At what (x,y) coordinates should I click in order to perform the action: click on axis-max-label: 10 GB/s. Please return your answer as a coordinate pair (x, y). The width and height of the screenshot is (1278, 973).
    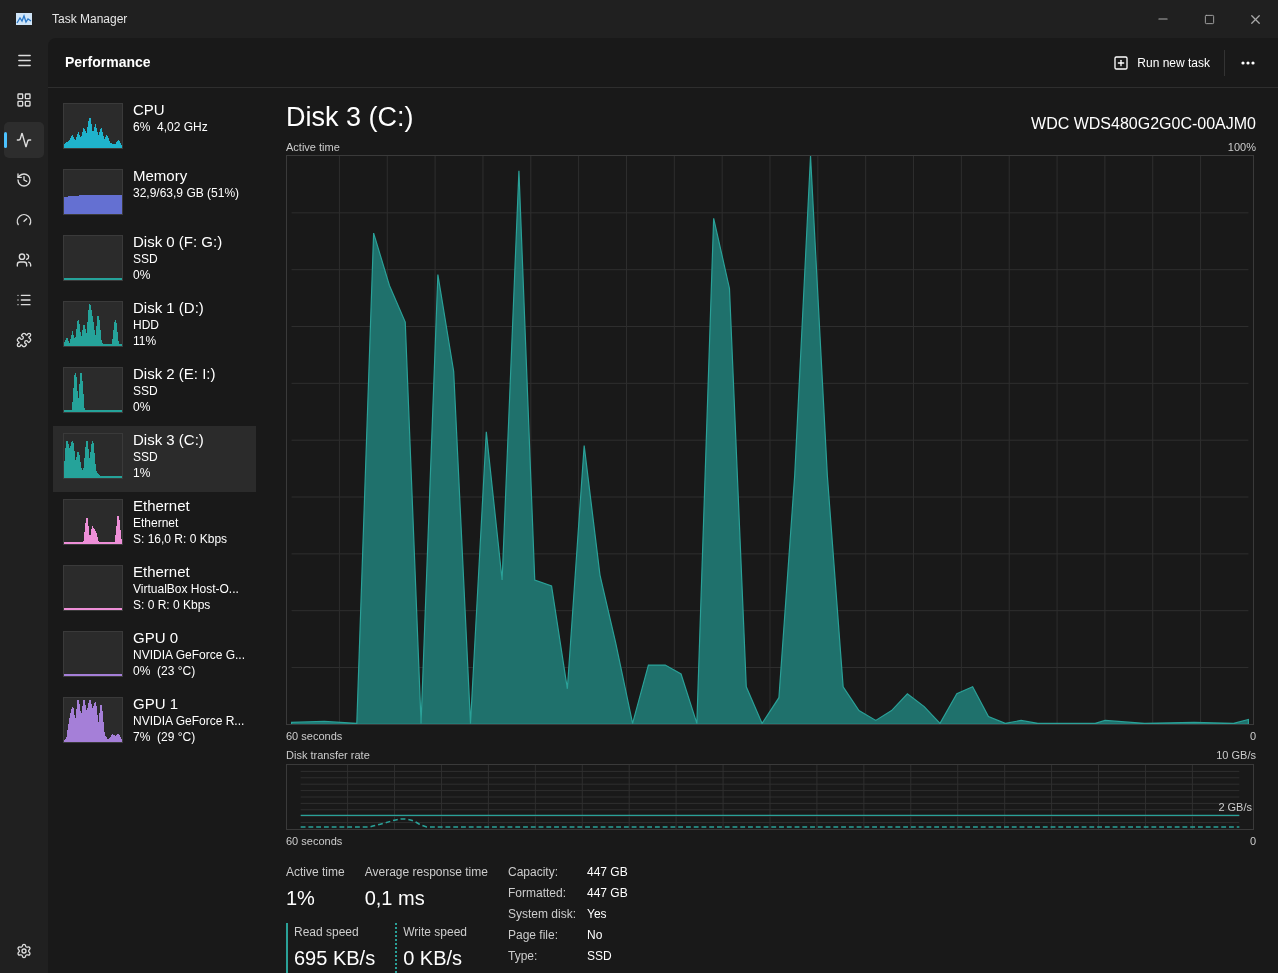
    Looking at the image, I should click on (1236, 754).